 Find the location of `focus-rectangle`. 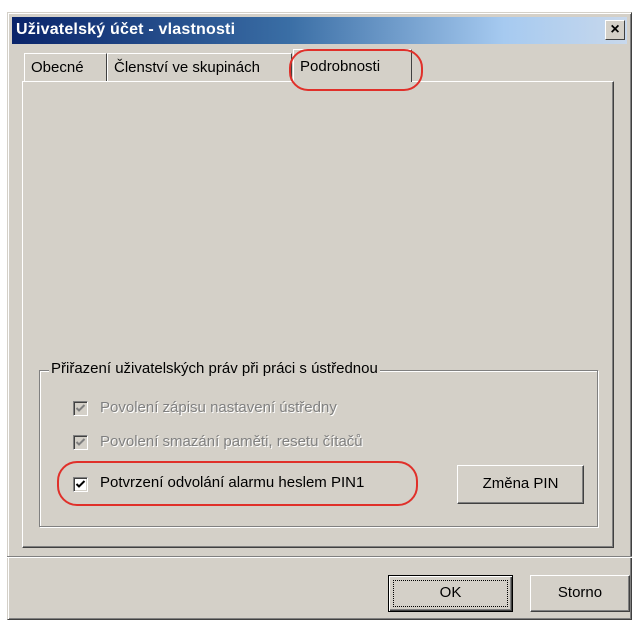

focus-rectangle is located at coordinates (450, 593).